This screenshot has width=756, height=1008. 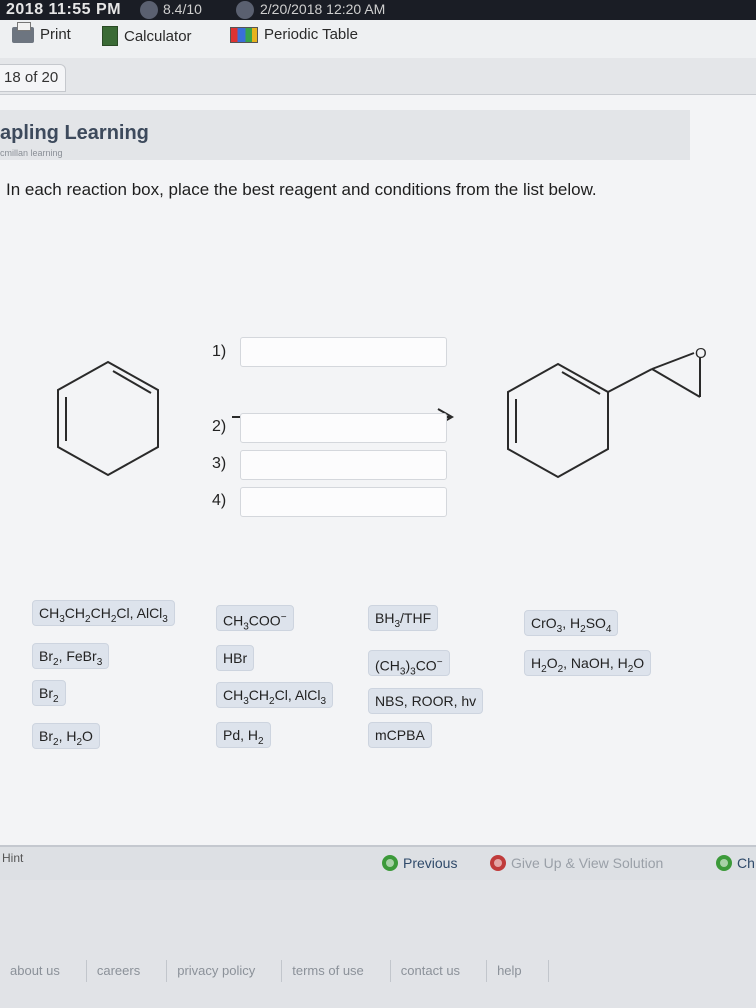 What do you see at coordinates (225, 971) in the screenshot?
I see `footer-link: privacy policy` at bounding box center [225, 971].